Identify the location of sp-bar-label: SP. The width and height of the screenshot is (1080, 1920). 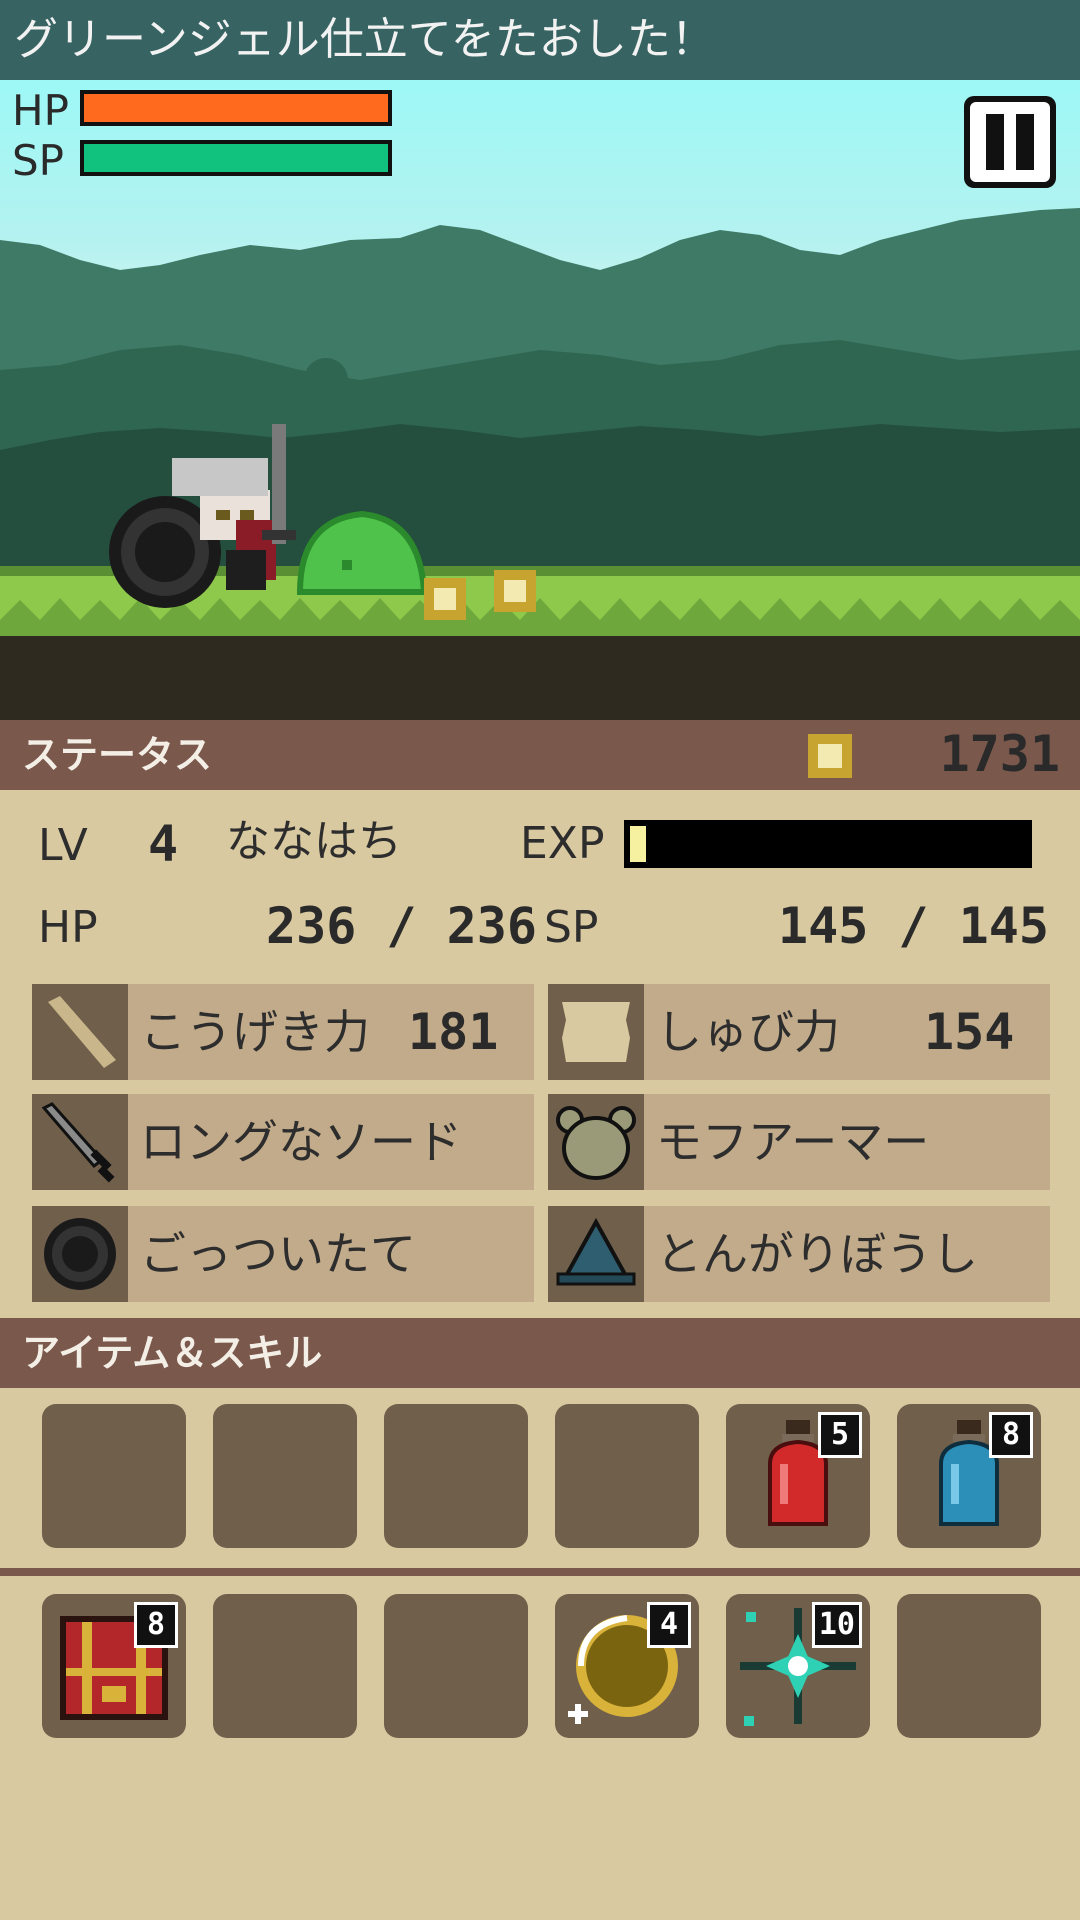
(38, 160).